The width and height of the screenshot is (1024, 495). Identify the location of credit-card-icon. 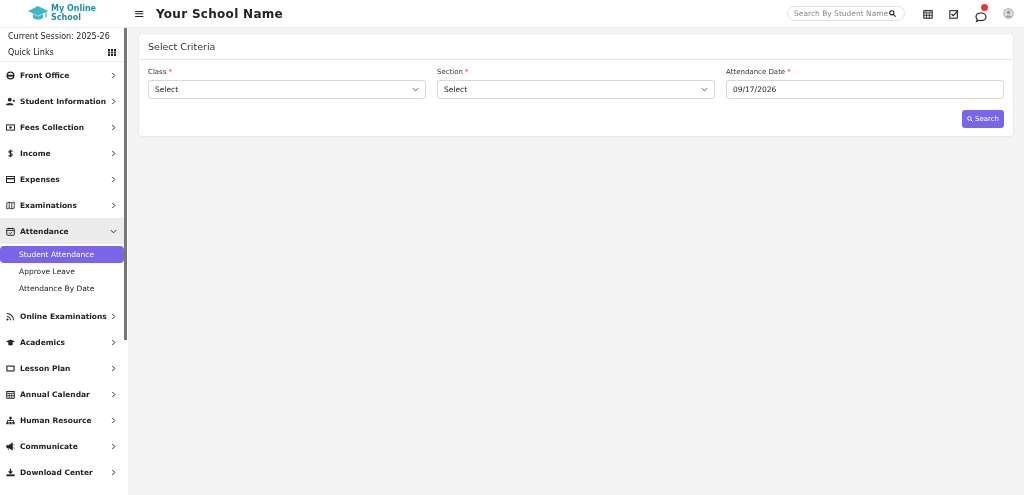
(10, 179).